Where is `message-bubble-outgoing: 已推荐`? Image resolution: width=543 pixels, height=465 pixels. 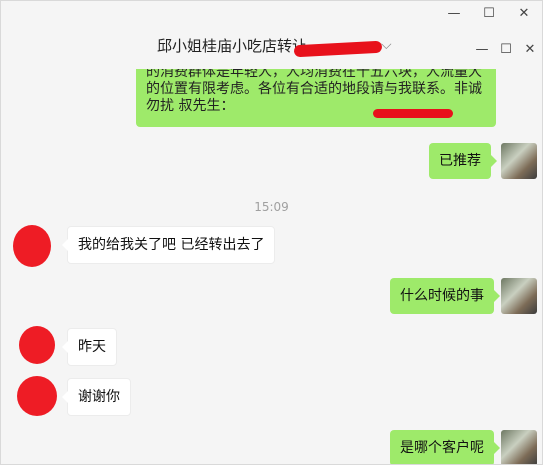 message-bubble-outgoing: 已推荐 is located at coordinates (463, 161).